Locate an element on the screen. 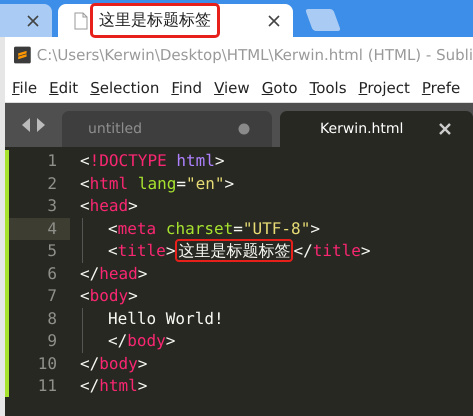  menu-item: File is located at coordinates (25, 87).